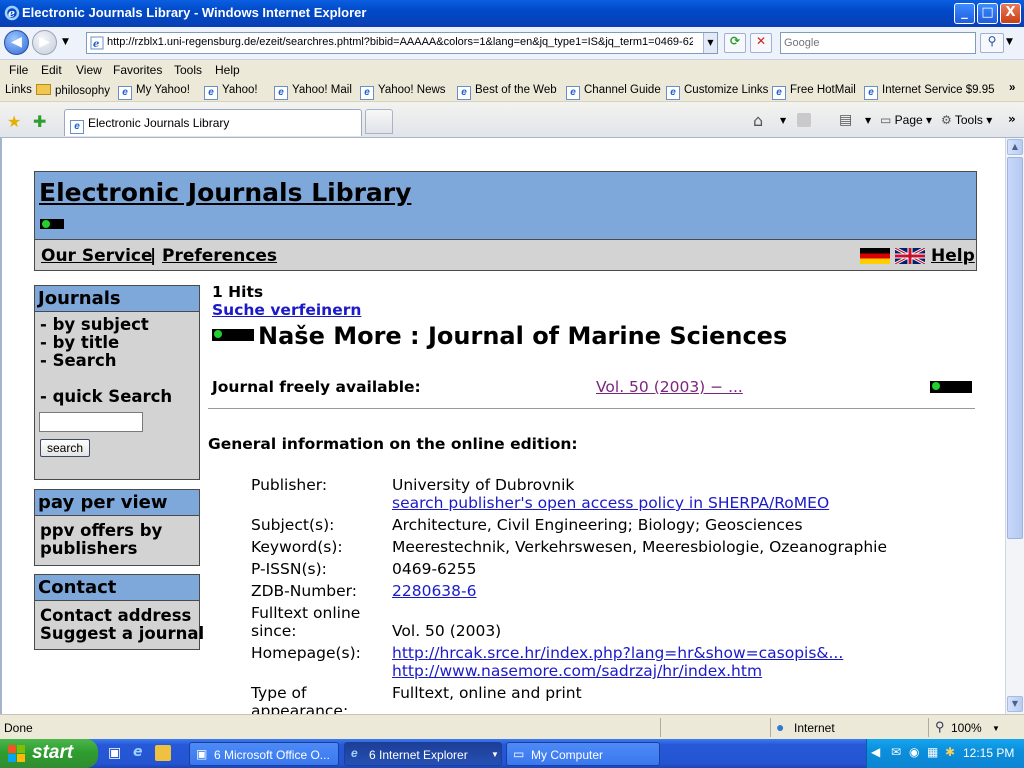 This screenshot has height=768, width=1024. I want to click on menu-file: File, so click(18, 70).